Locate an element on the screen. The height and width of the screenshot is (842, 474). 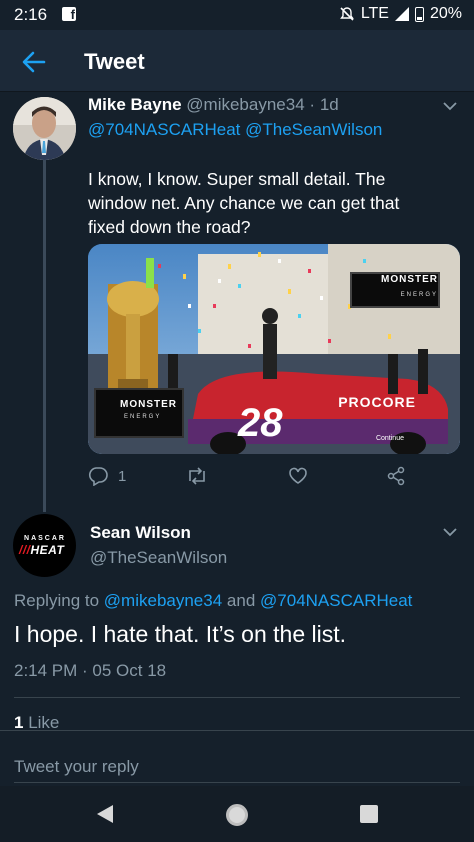
tweet1-mentions: @704NASCARHeat @TheSeanWilson is located at coordinates (235, 130).